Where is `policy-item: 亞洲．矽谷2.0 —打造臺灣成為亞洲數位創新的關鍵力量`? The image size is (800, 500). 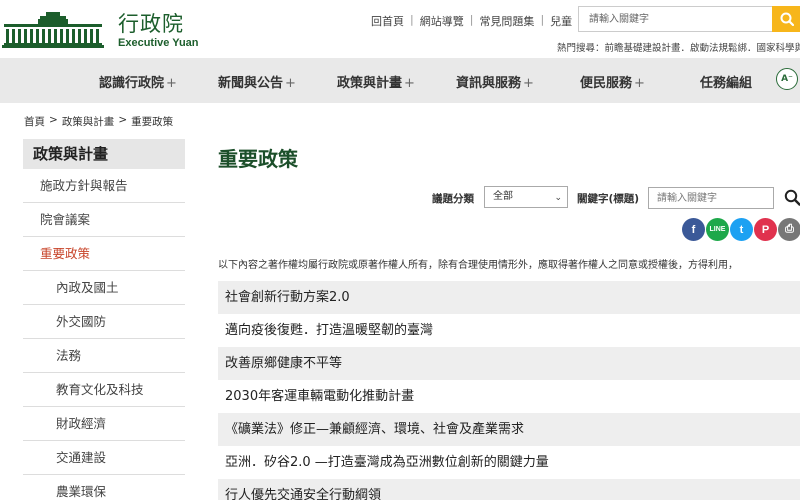 policy-item: 亞洲．矽谷2.0 —打造臺灣成為亞洲數位創新的關鍵力量 is located at coordinates (509, 462).